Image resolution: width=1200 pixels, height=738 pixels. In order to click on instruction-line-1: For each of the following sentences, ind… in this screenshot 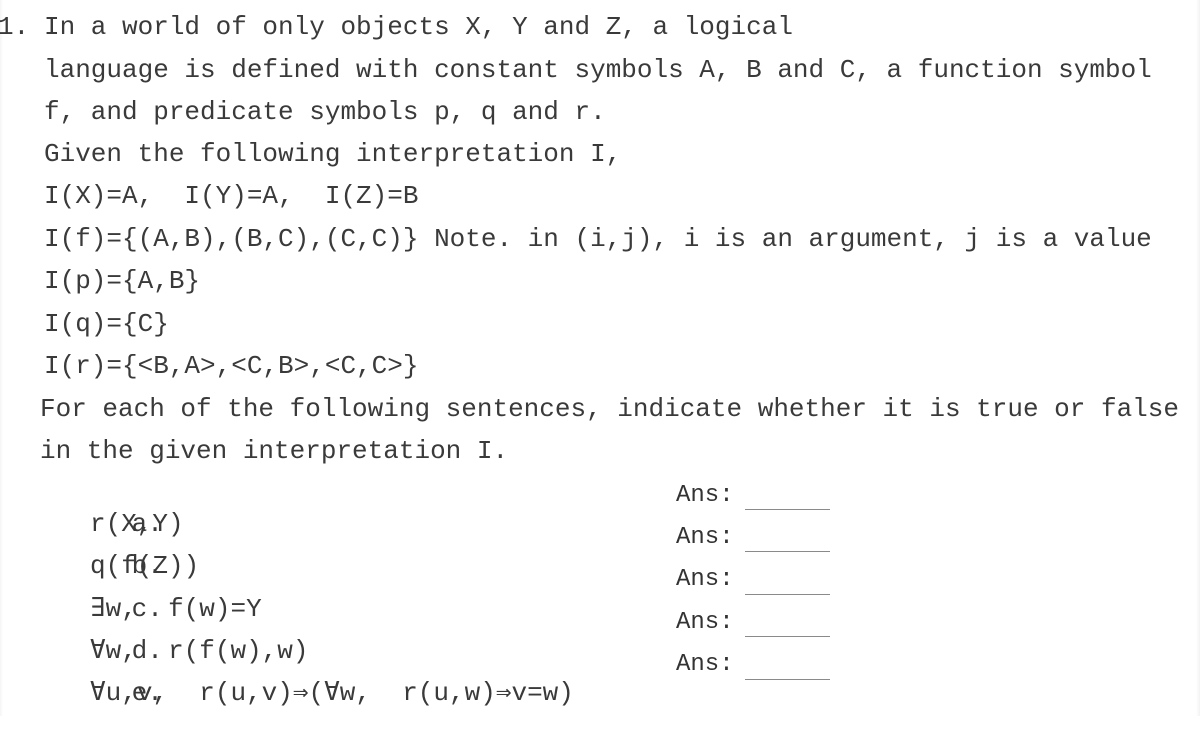, I will do `click(609, 409)`.